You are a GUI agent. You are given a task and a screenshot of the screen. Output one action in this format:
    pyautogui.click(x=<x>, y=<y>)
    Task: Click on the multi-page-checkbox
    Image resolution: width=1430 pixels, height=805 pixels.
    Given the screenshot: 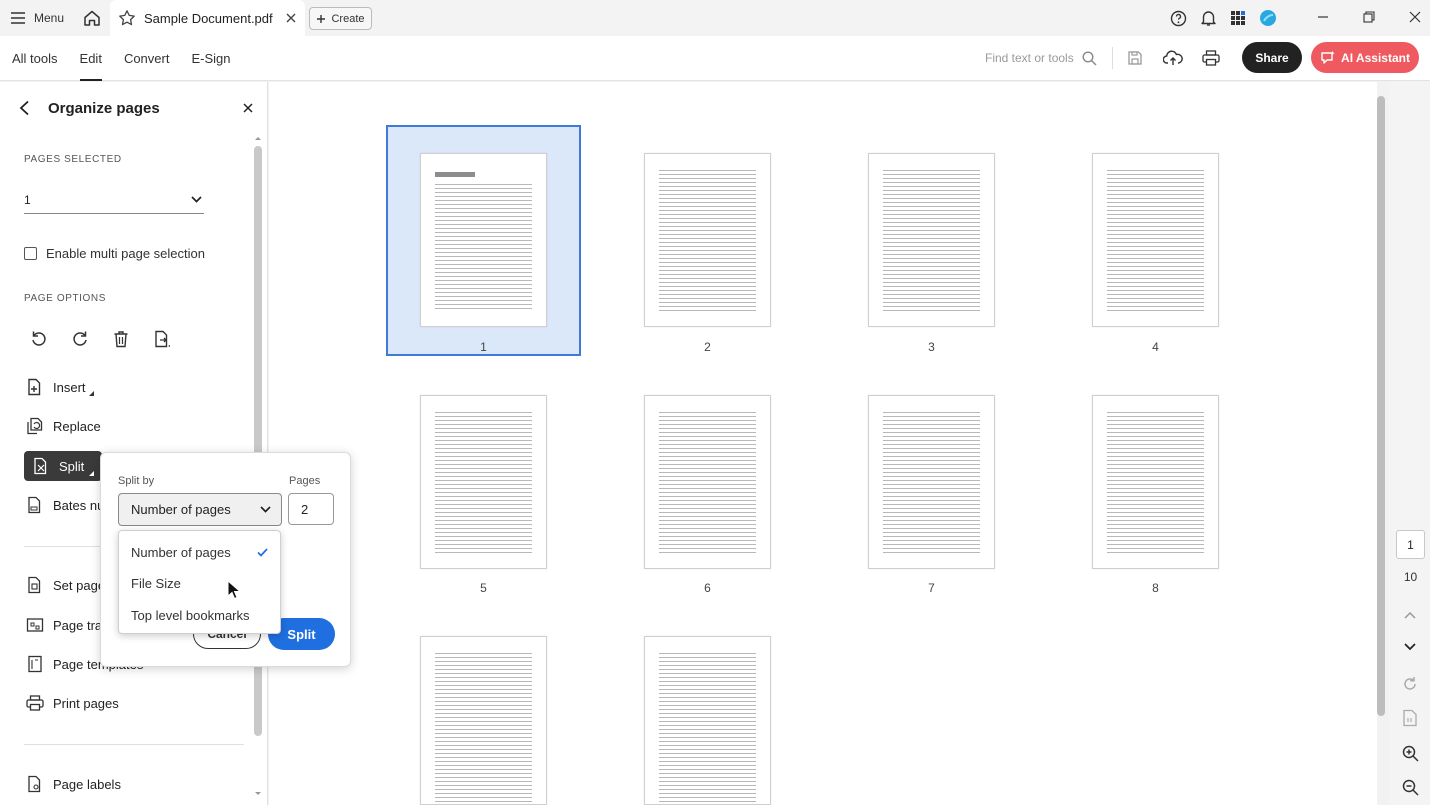 What is the action you would take?
    pyautogui.click(x=30, y=253)
    